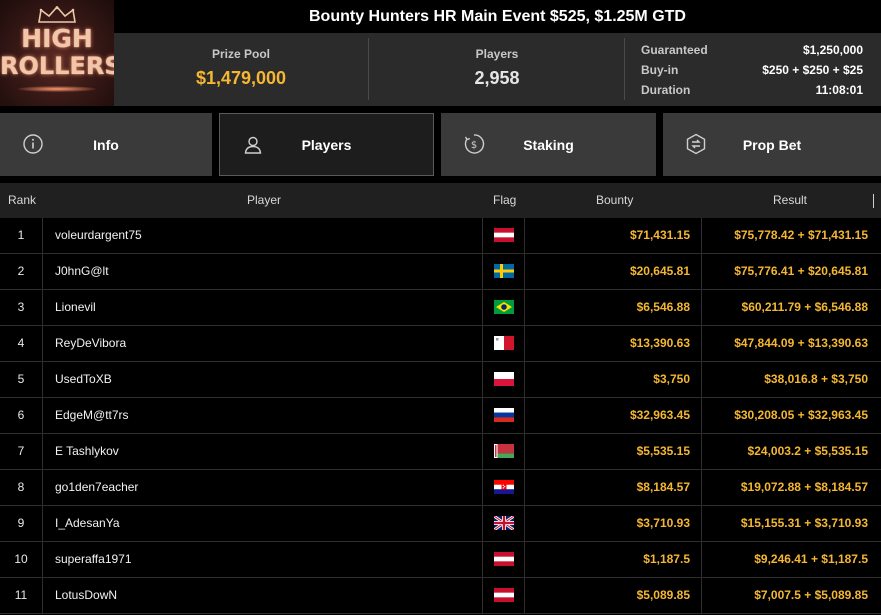 The height and width of the screenshot is (615, 881). What do you see at coordinates (21, 415) in the screenshot?
I see `rank-cell: 6` at bounding box center [21, 415].